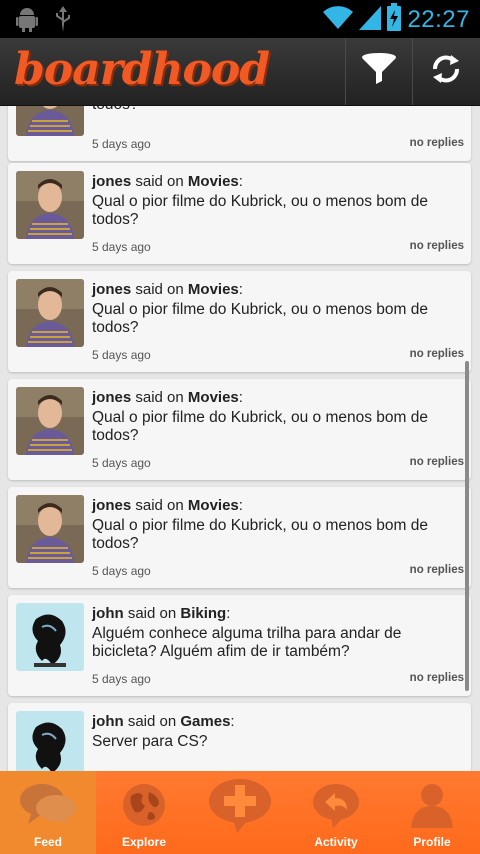  What do you see at coordinates (336, 842) in the screenshot?
I see `nav-label: Activity` at bounding box center [336, 842].